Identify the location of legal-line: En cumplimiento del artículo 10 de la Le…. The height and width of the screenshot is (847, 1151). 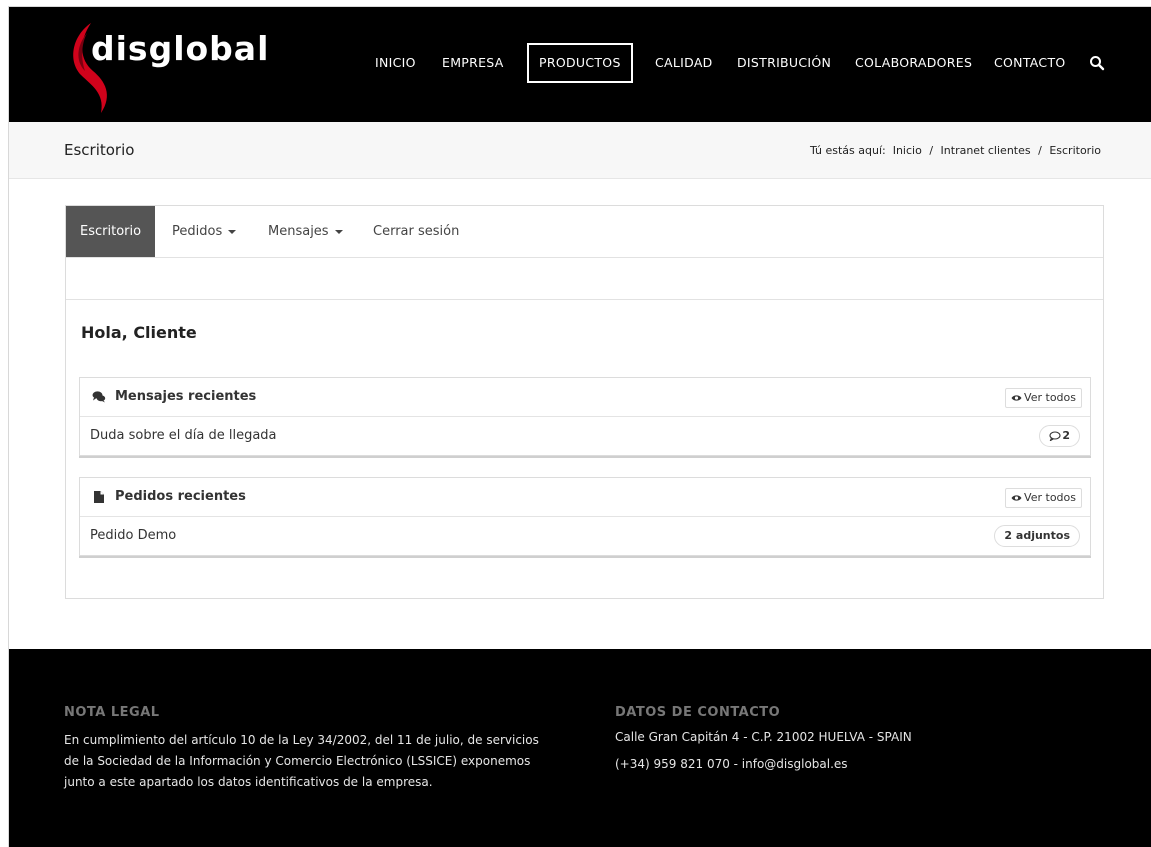
(301, 740).